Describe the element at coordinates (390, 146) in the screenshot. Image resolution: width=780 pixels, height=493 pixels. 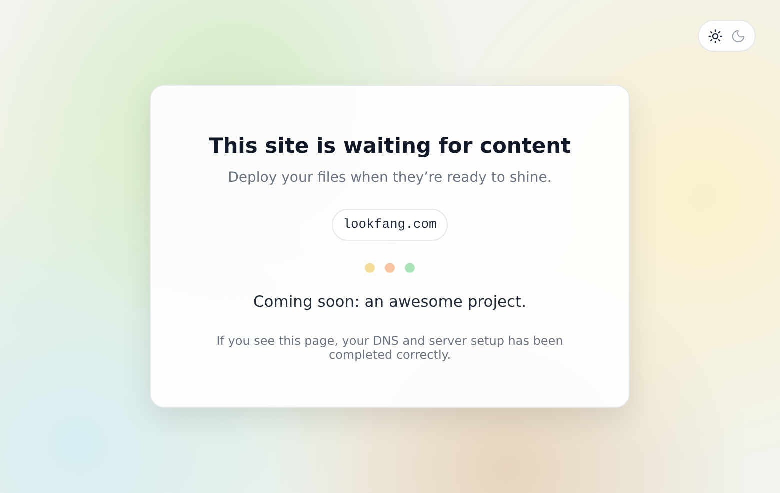
I see `page-title: This site is waiting for content` at that location.